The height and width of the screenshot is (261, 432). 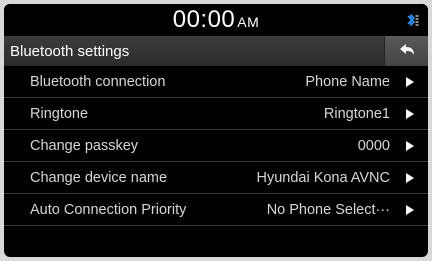 What do you see at coordinates (216, 178) in the screenshot?
I see `setting-change-device-name: Change device name Hyundai Kona AVNC` at bounding box center [216, 178].